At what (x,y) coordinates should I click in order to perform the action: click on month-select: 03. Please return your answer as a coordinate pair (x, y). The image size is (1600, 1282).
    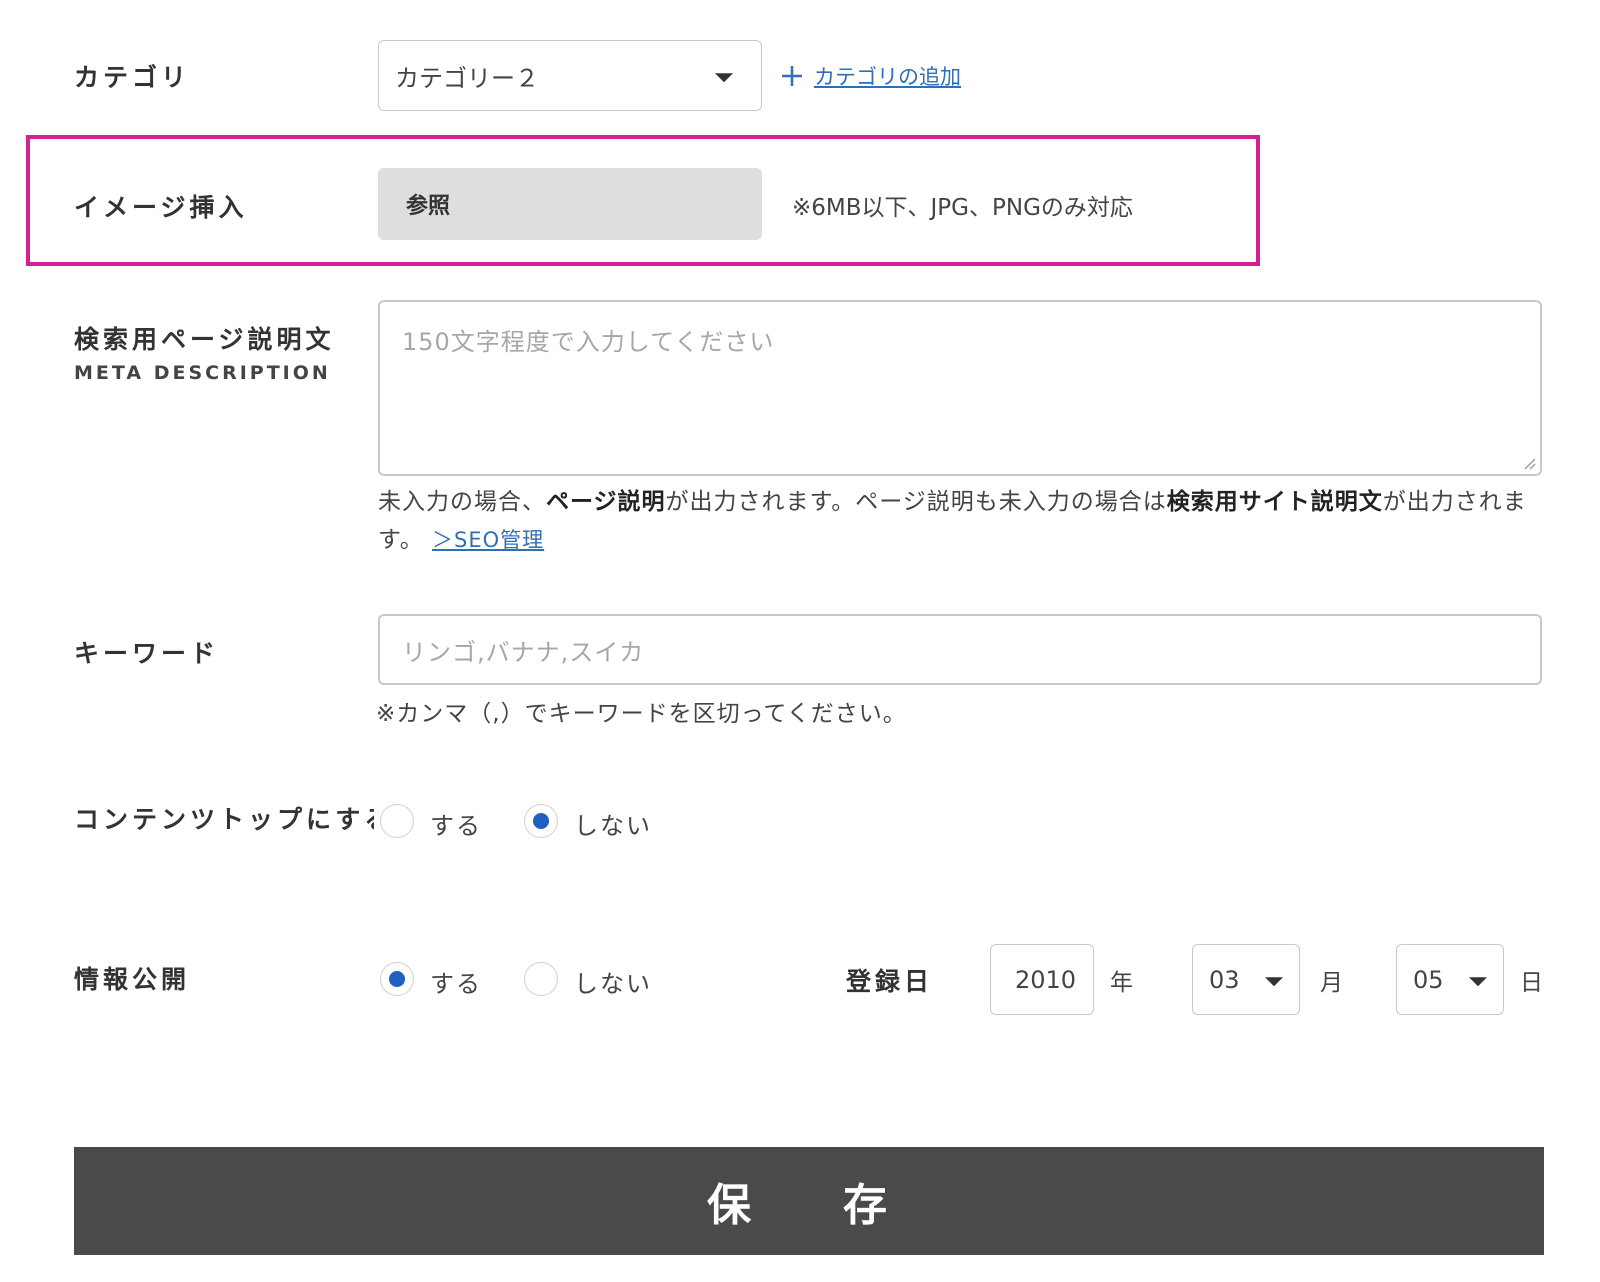
    Looking at the image, I should click on (1246, 979).